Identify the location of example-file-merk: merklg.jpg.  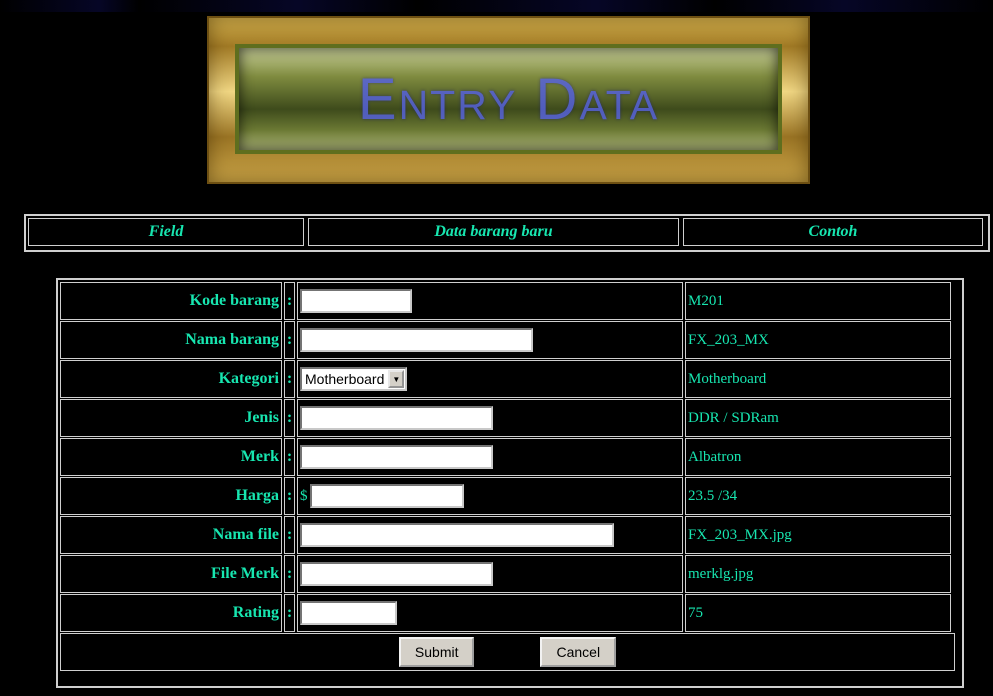
(818, 574).